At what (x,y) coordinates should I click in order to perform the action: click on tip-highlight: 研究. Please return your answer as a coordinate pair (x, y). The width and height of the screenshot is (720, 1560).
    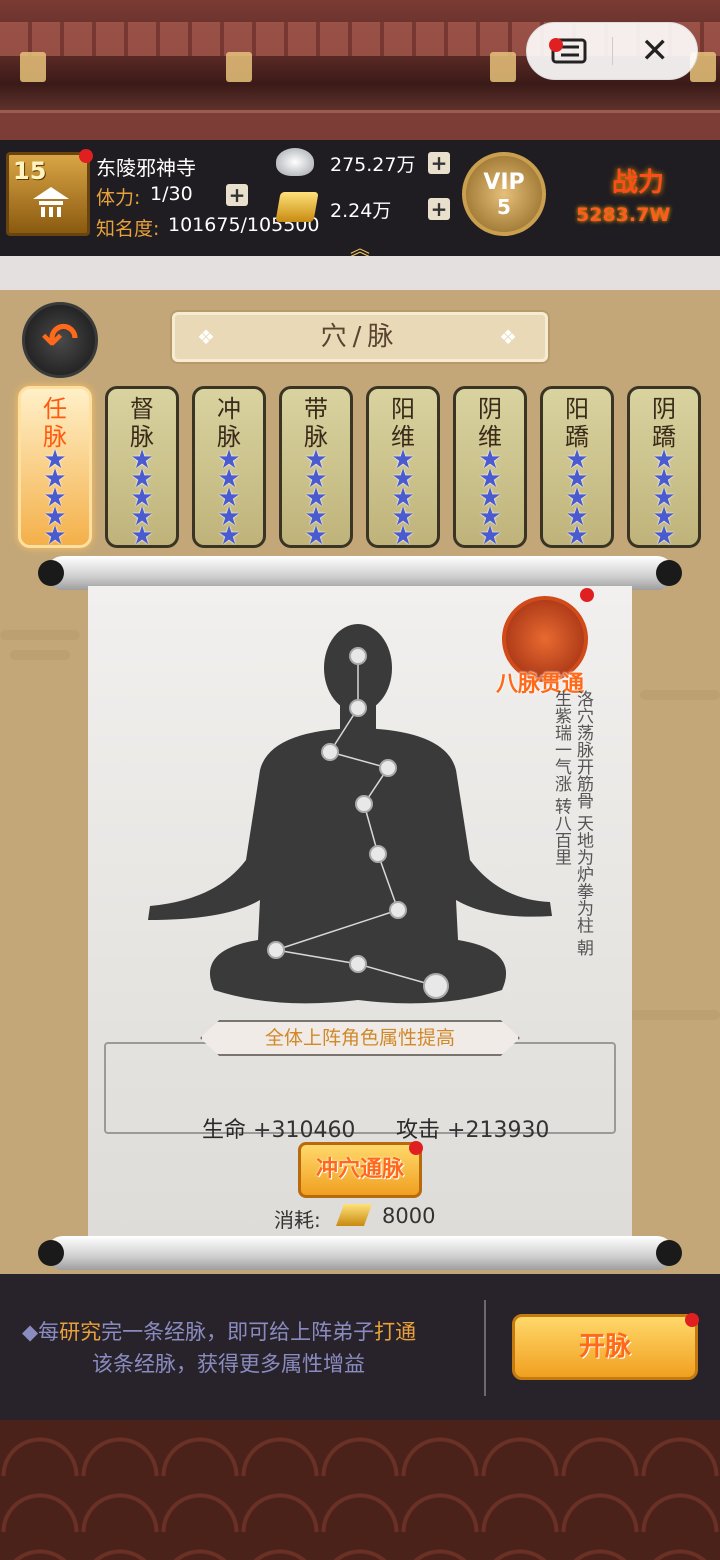
    Looking at the image, I should click on (80, 1332).